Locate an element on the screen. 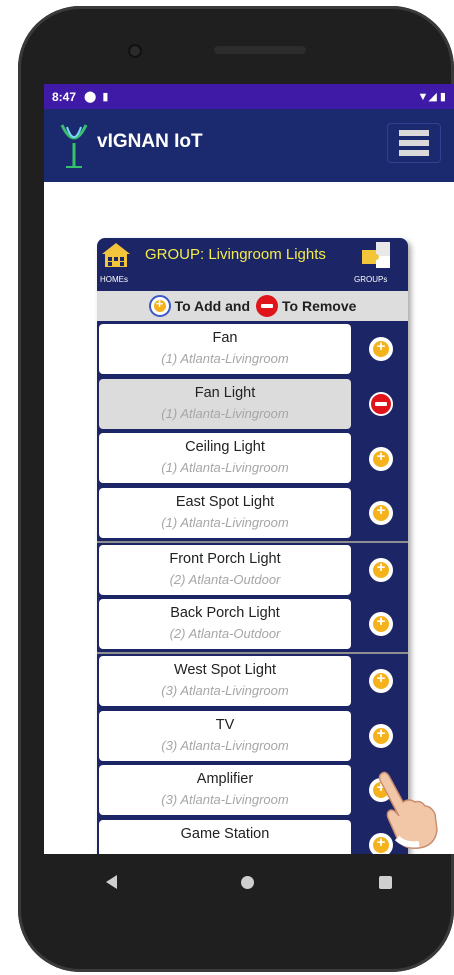  app-bar: vIGNAN IoT is located at coordinates (249, 145).